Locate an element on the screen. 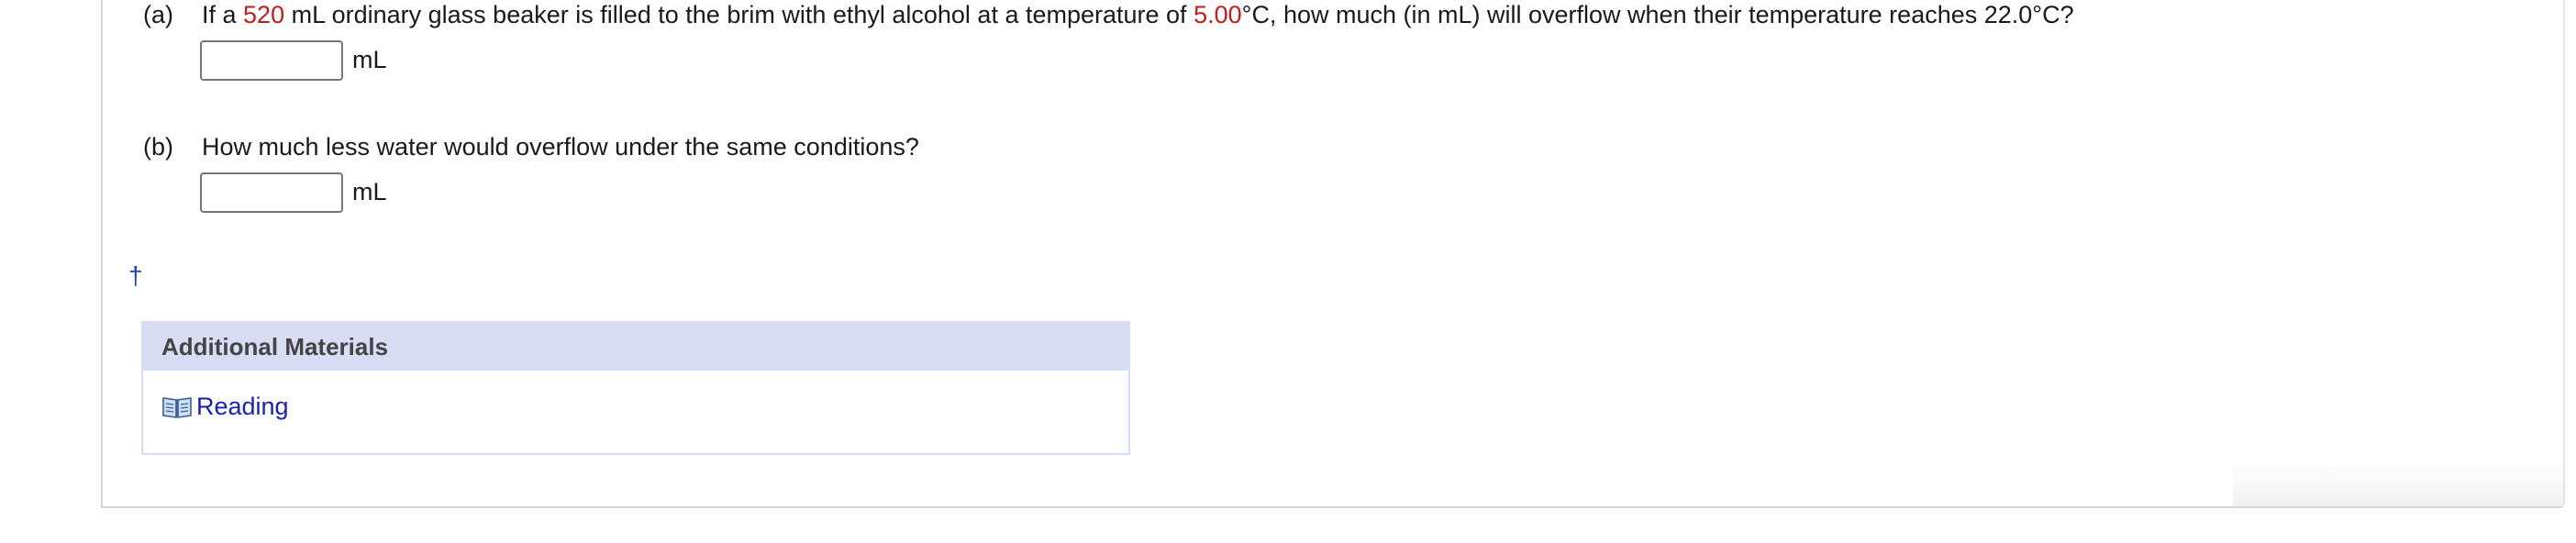  footnote-marker: † is located at coordinates (135, 275).